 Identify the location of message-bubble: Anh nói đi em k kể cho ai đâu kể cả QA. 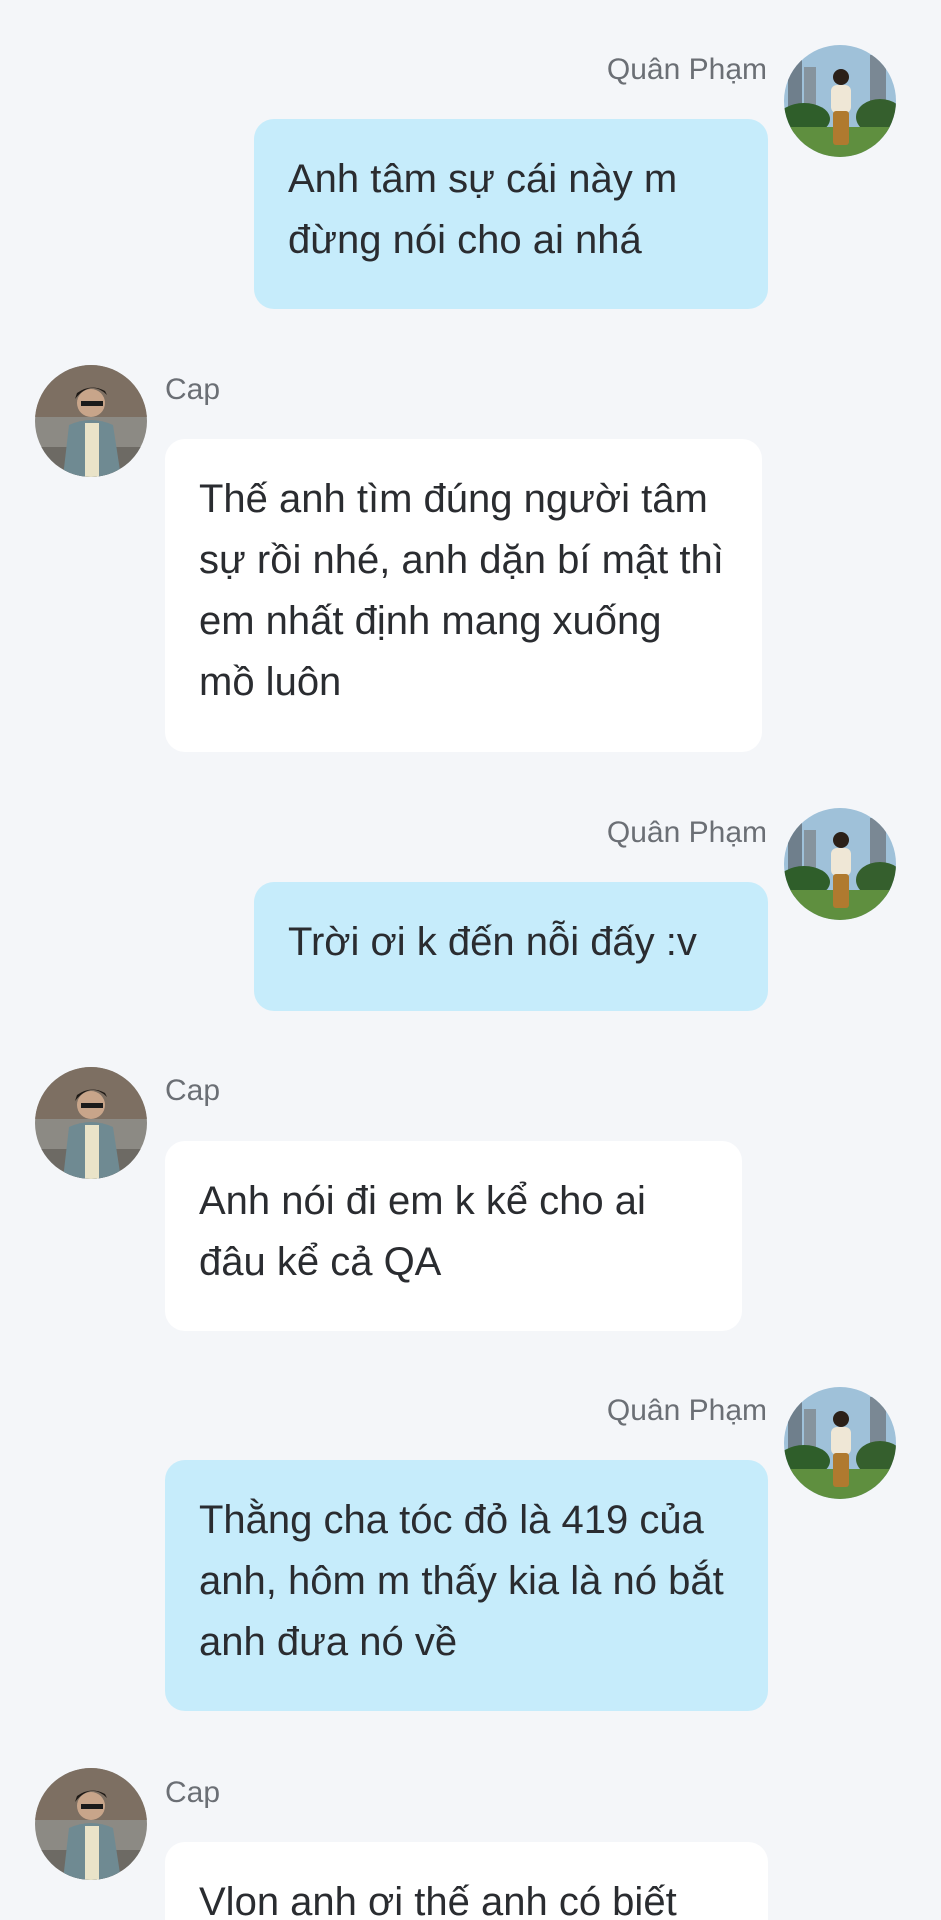
(453, 1236).